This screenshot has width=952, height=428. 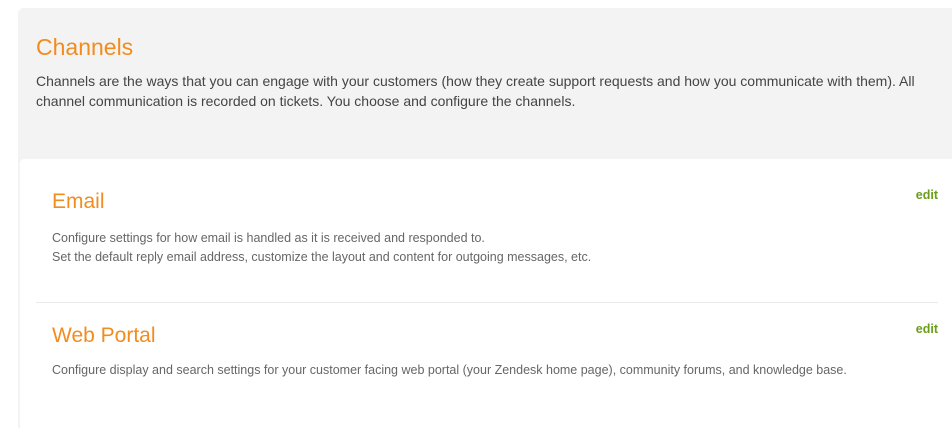 I want to click on channel-email-title: Email, so click(x=78, y=201).